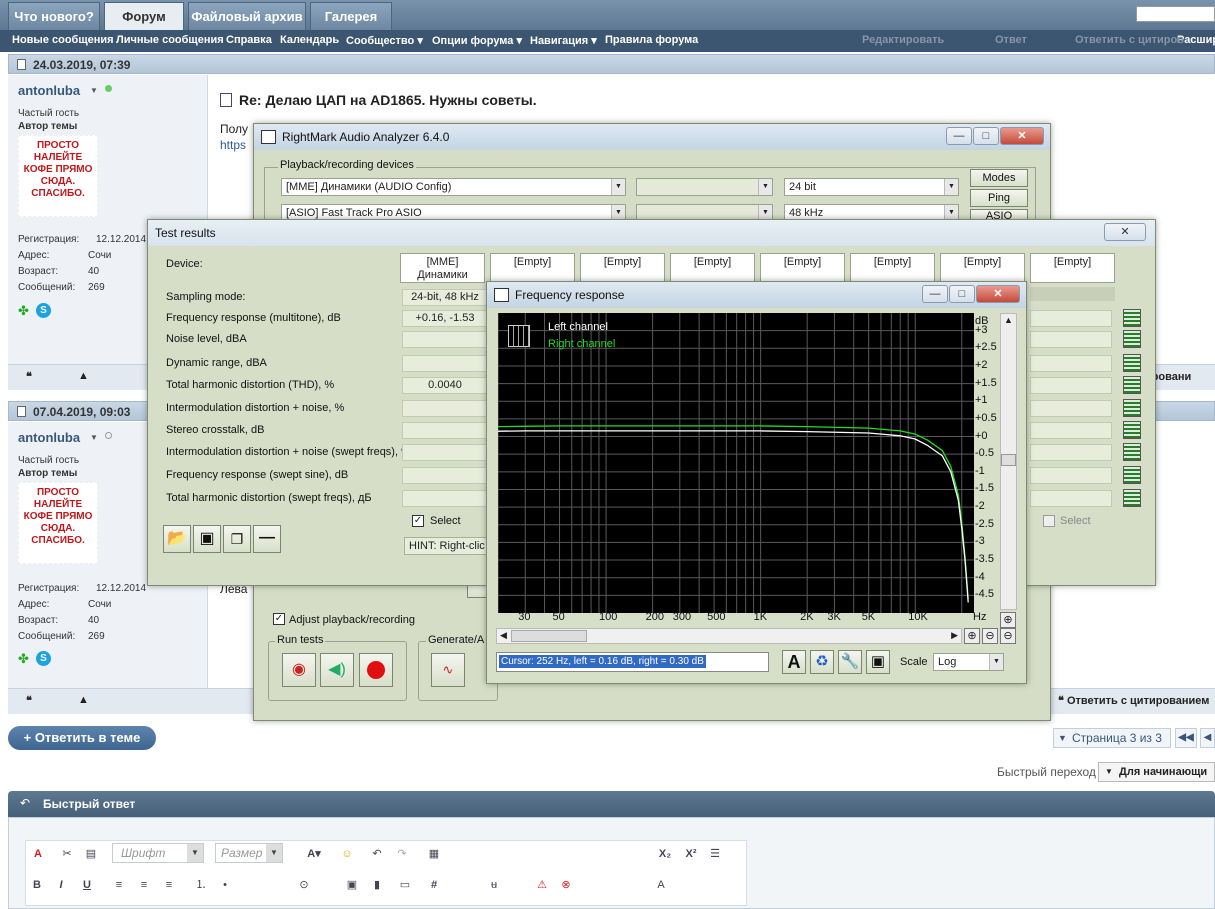  Describe the element at coordinates (384, 40) in the screenshot. I see `nav-community: Сообщество ▾` at that location.